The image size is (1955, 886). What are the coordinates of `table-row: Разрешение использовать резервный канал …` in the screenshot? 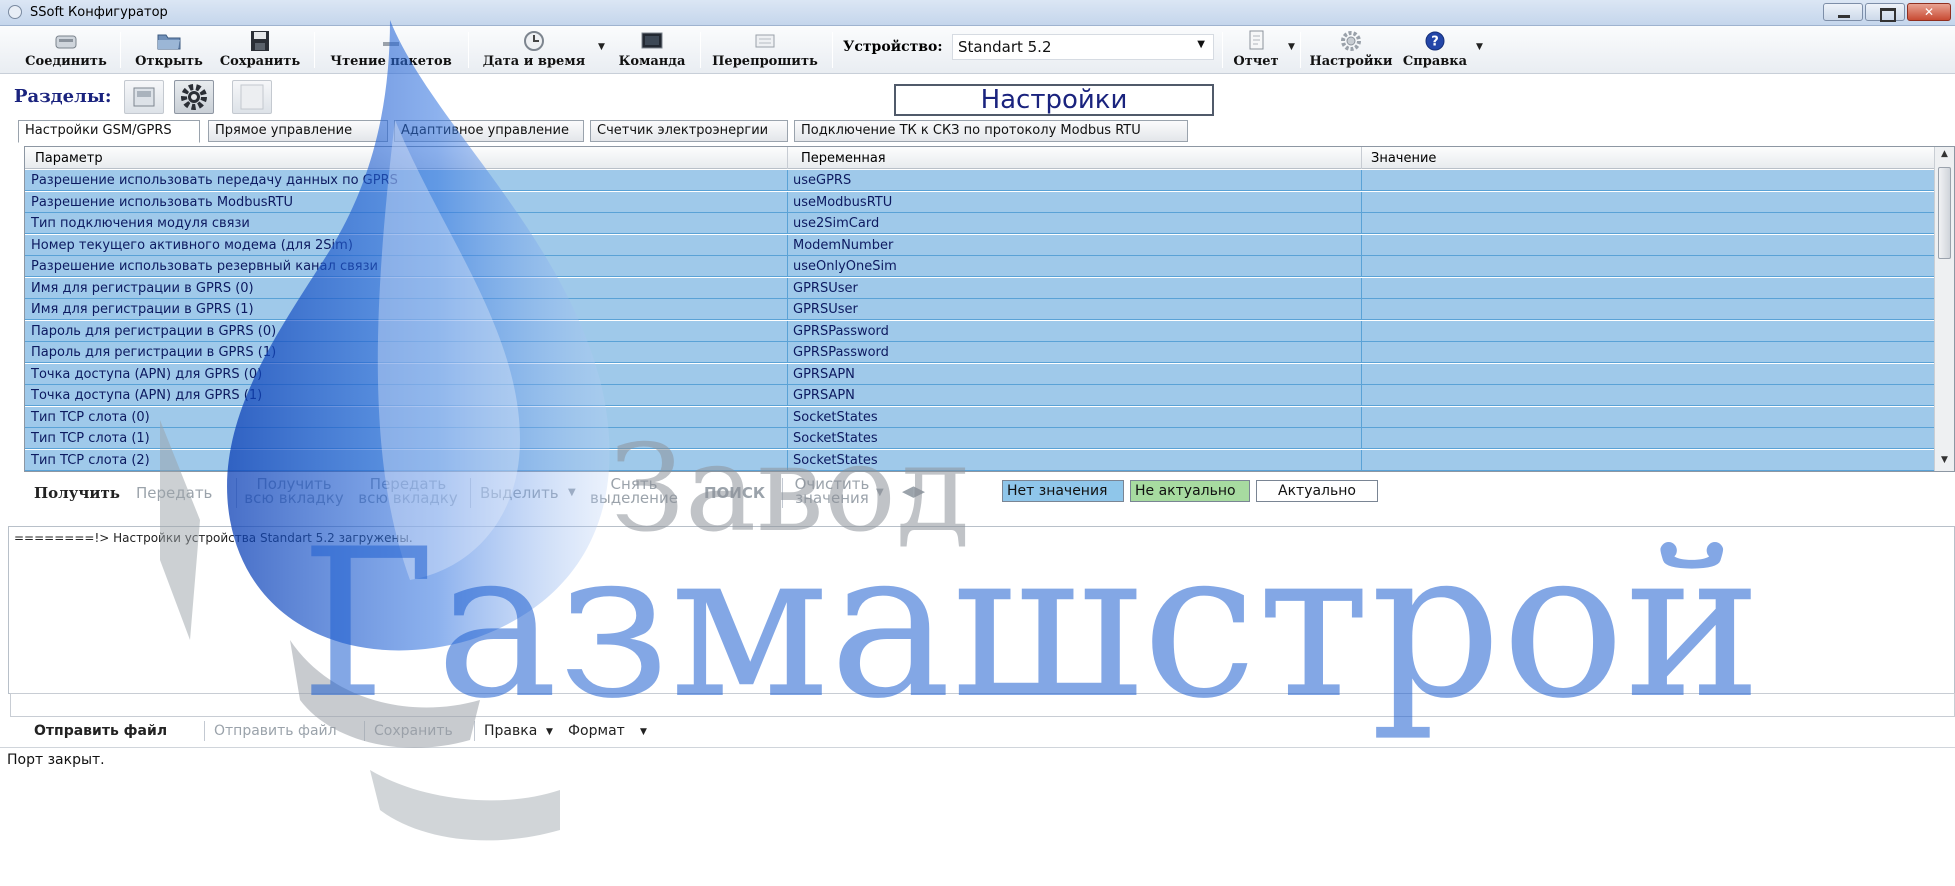 It's located at (980, 266).